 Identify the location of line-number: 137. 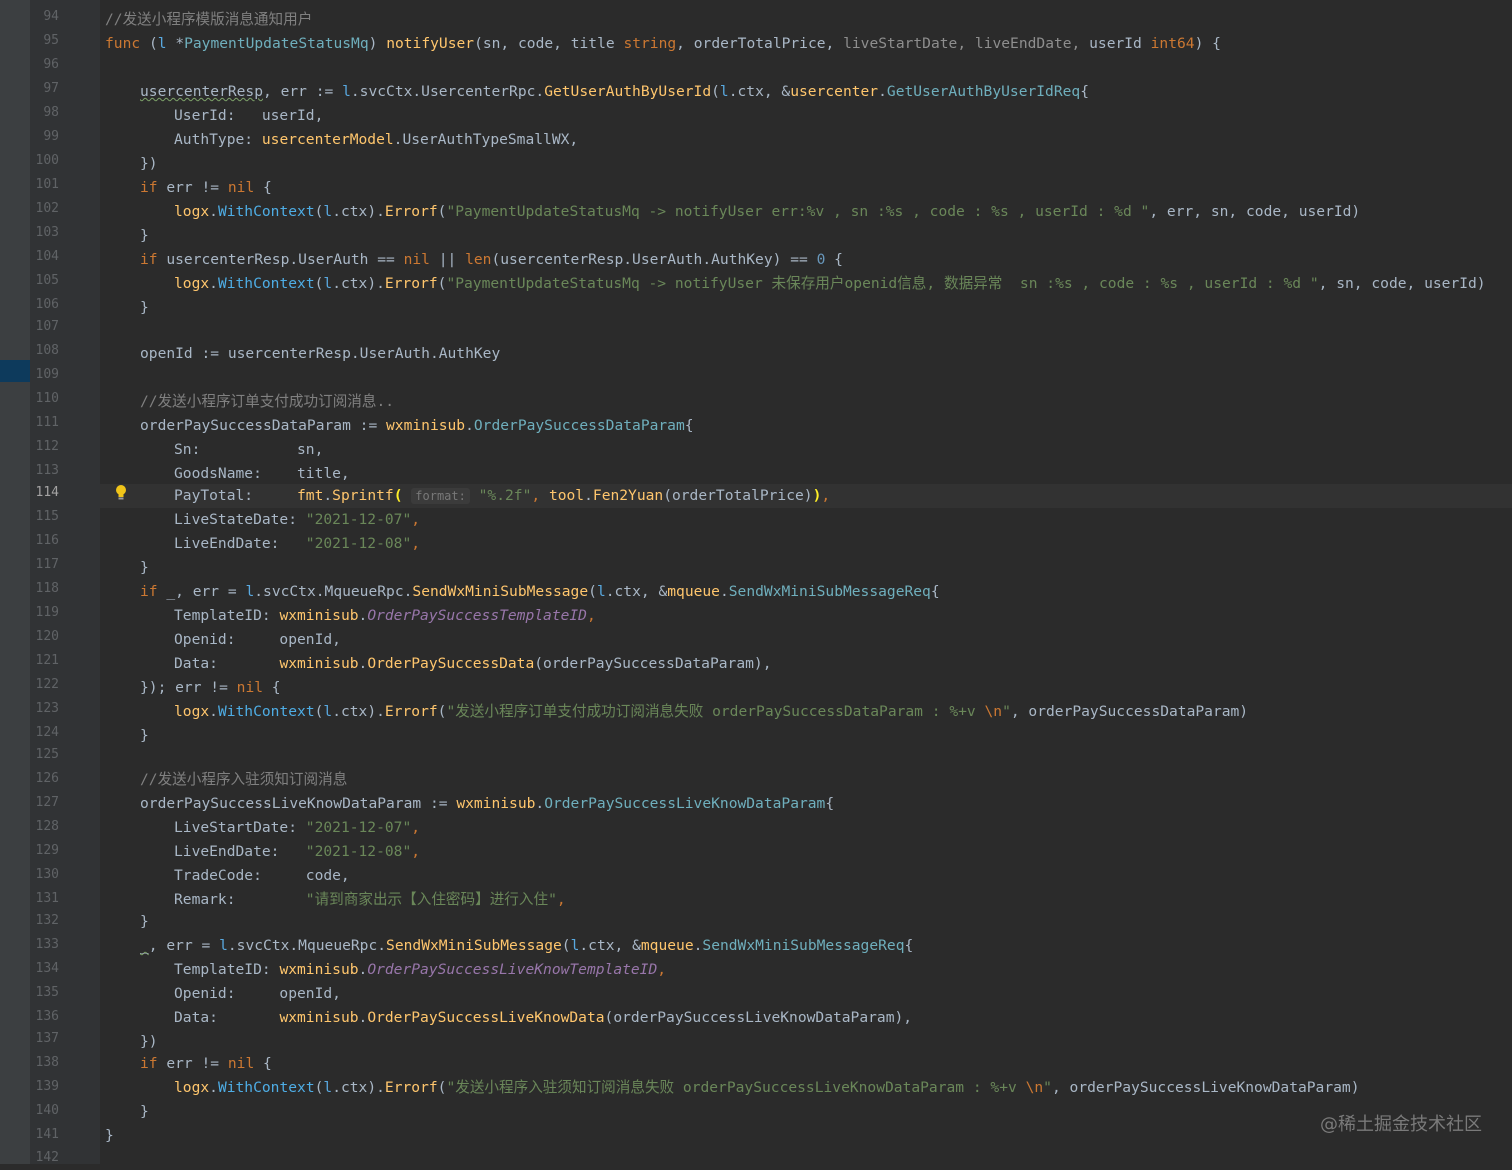
(44, 1039).